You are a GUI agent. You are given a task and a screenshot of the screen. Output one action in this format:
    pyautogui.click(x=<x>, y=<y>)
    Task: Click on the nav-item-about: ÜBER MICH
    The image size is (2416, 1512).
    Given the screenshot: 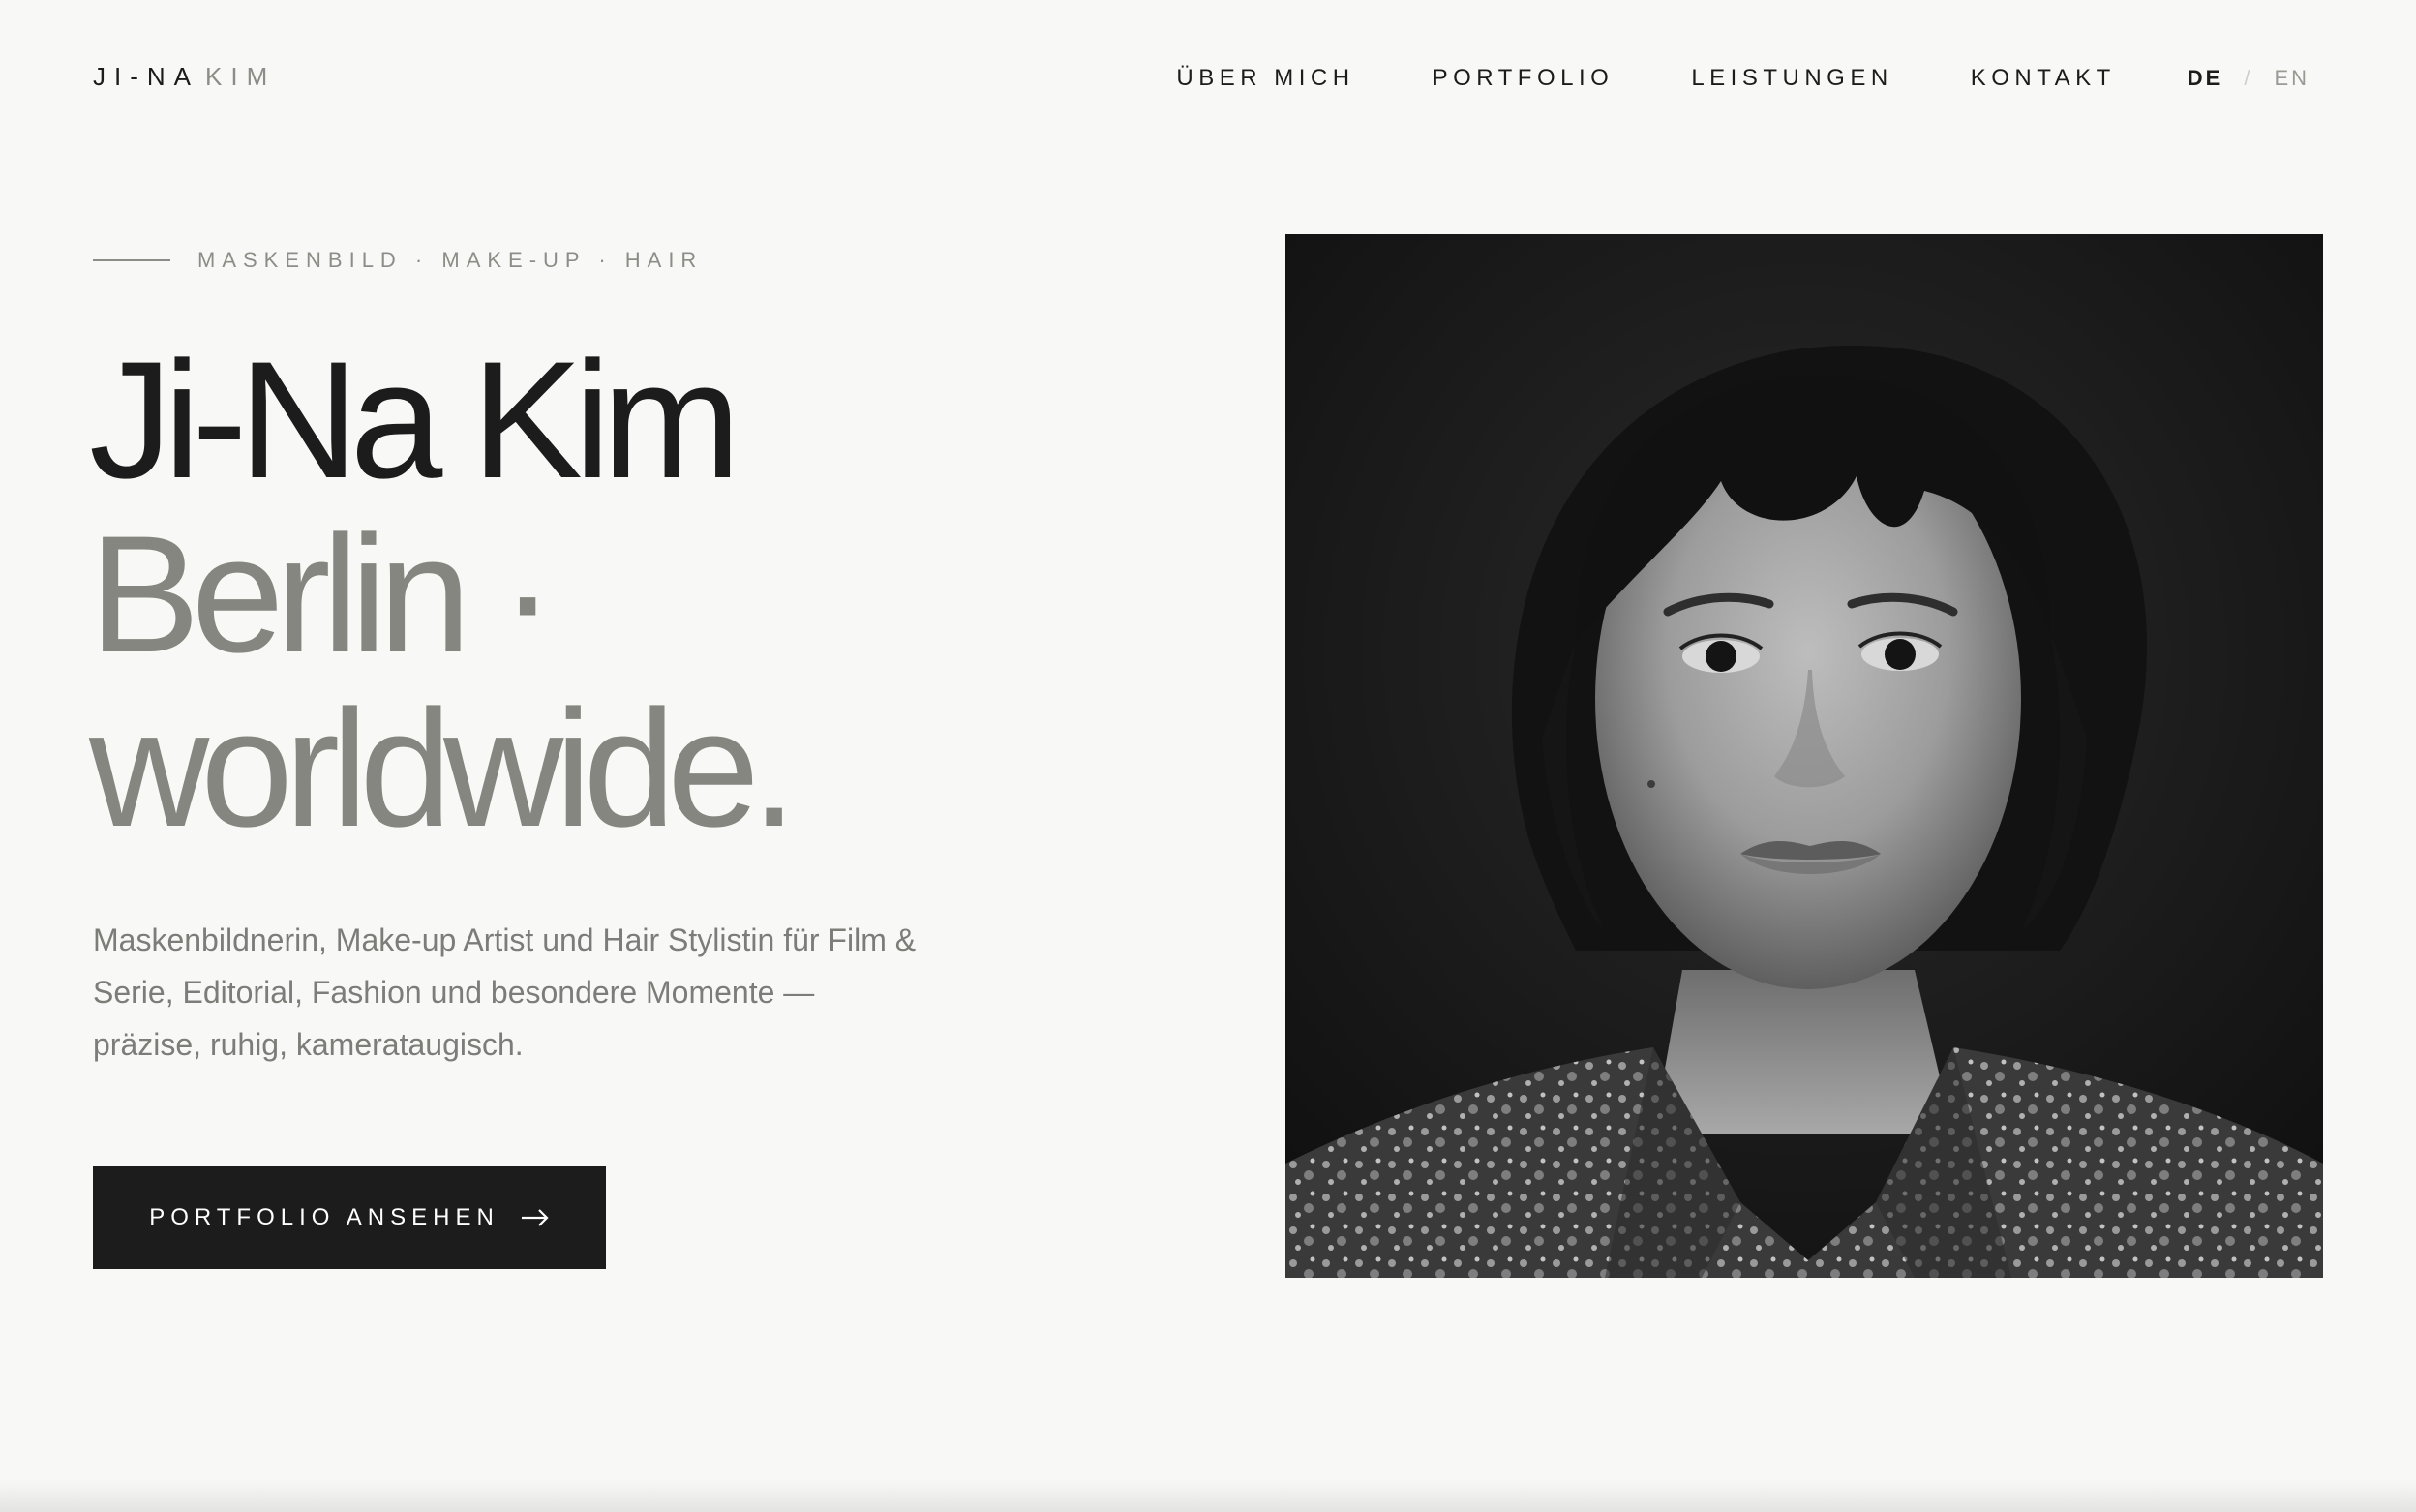 What is the action you would take?
    pyautogui.click(x=1265, y=78)
    